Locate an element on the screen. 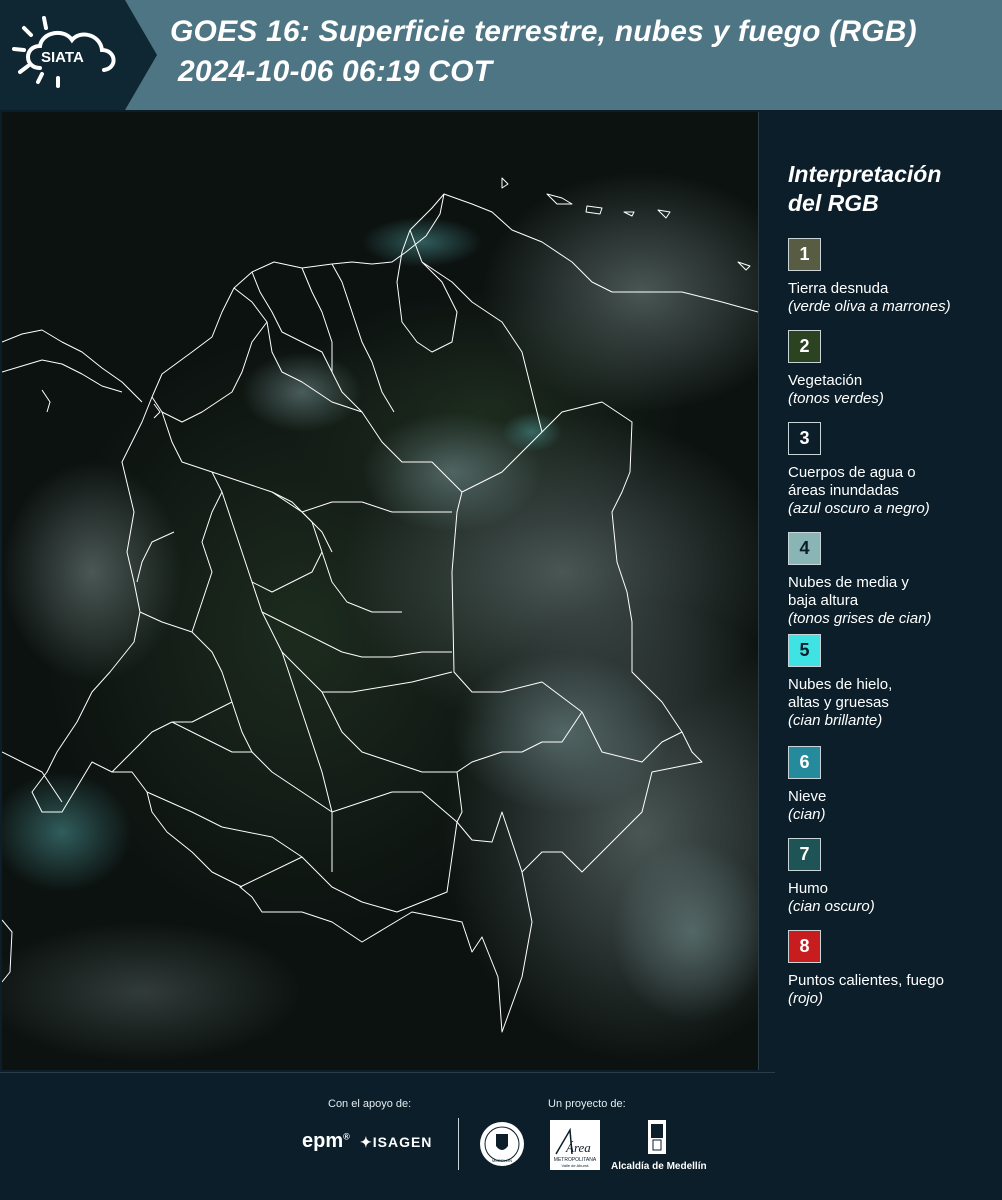  legend-label: Cuerpos de agua o áreas inundadas is located at coordinates (852, 481).